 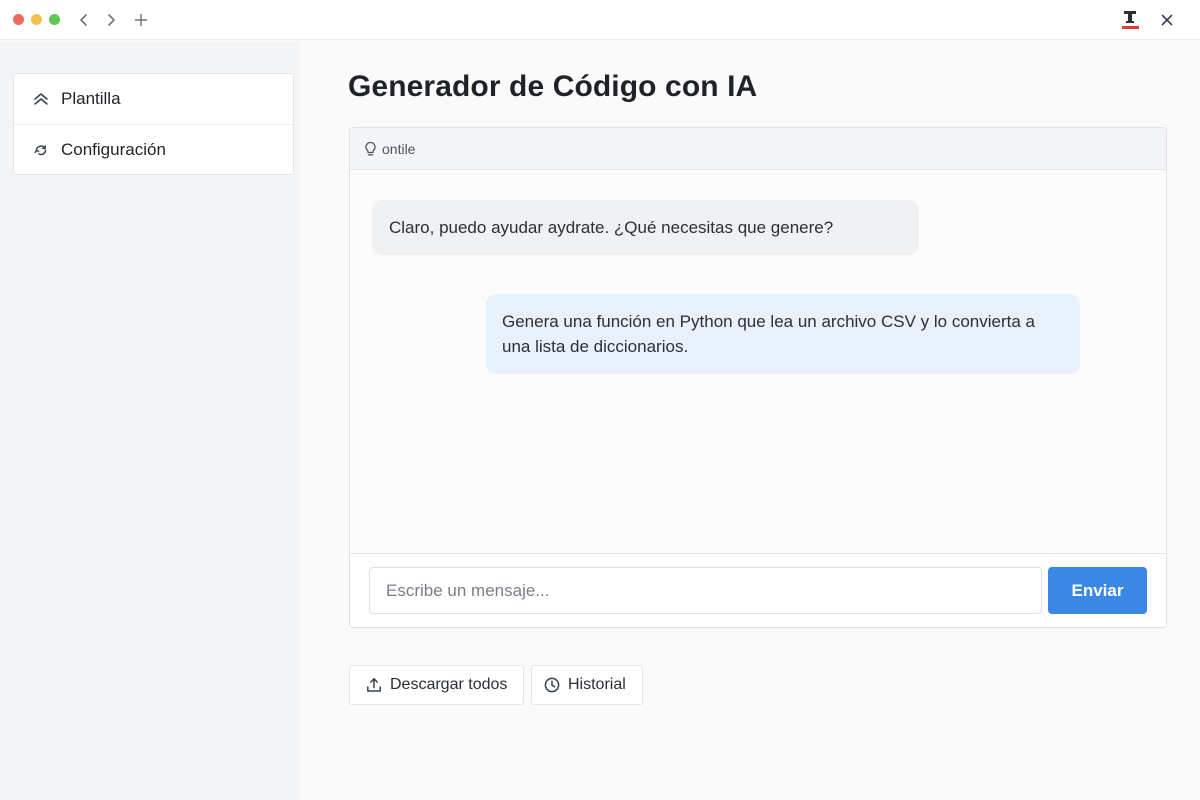 What do you see at coordinates (399, 148) in the screenshot?
I see `chat-header-label: ontile` at bounding box center [399, 148].